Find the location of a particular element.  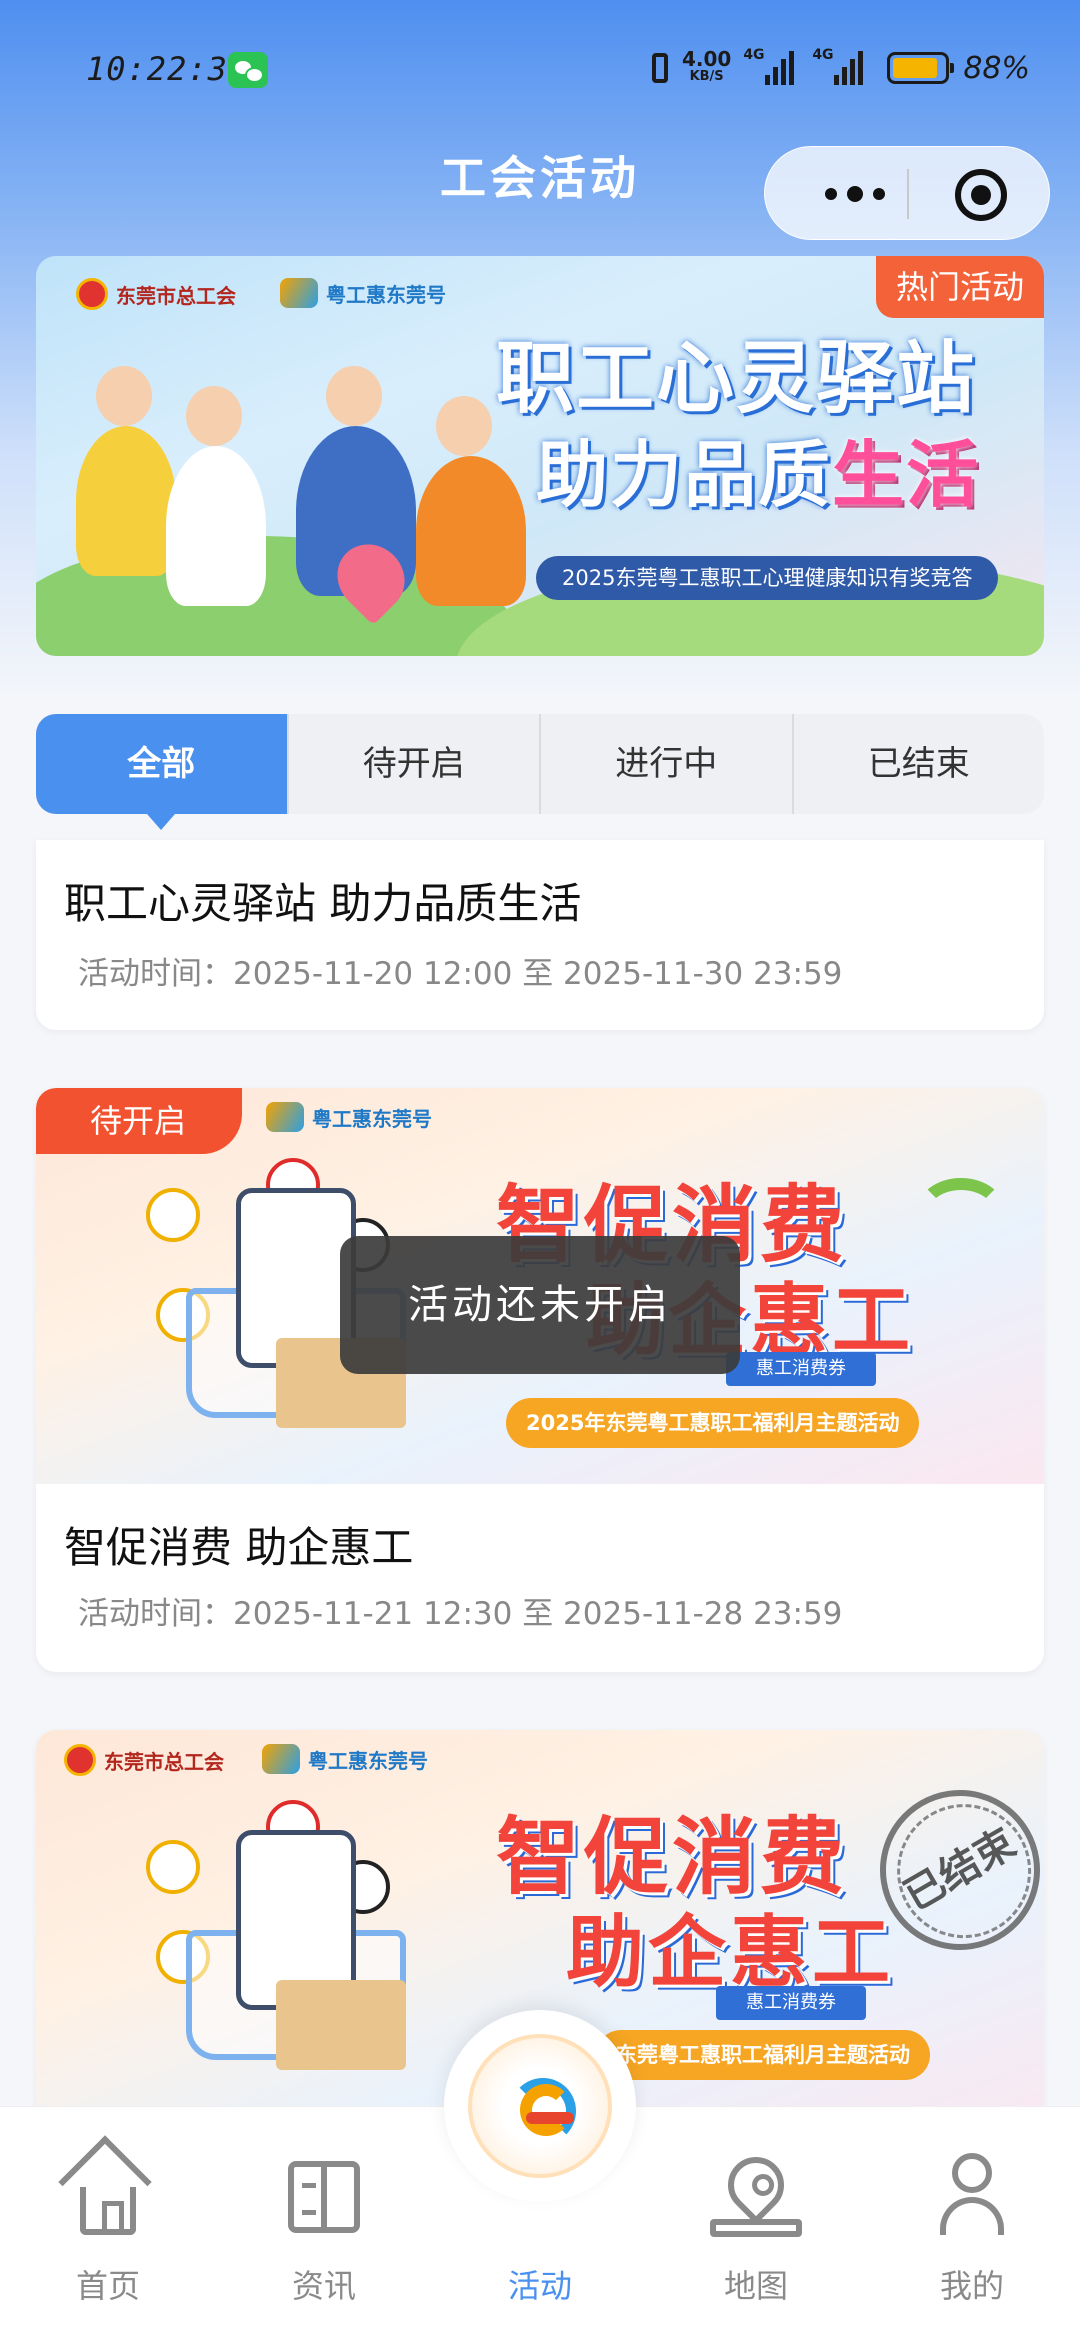

map-pin-icon is located at coordinates (756, 2185).